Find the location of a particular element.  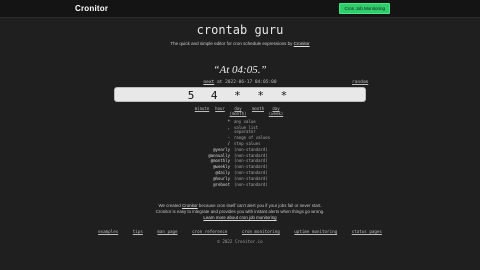

ref-symbol: , is located at coordinates (228, 127).